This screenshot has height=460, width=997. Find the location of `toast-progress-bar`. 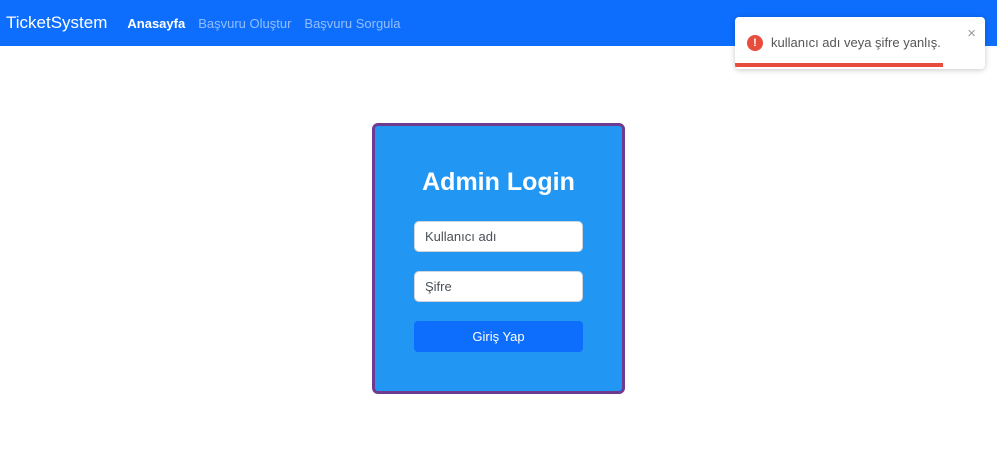

toast-progress-bar is located at coordinates (839, 65).